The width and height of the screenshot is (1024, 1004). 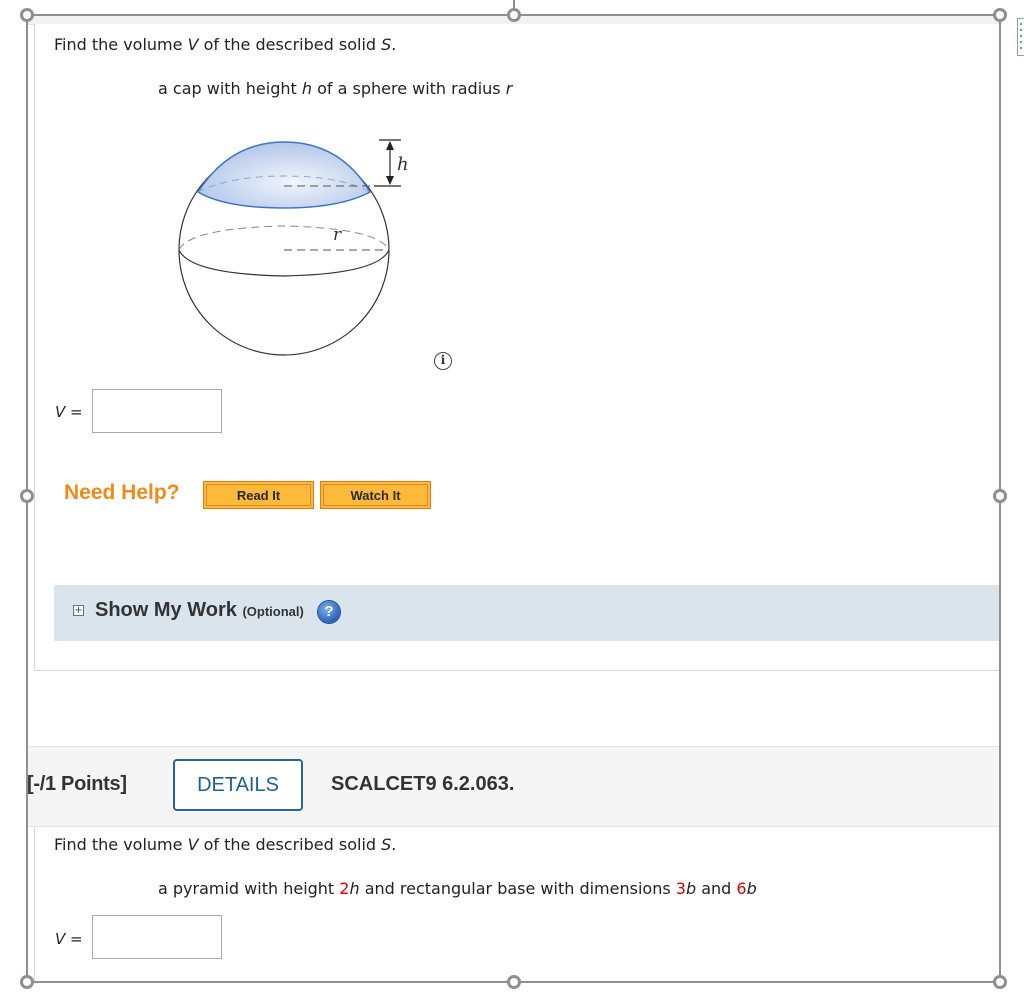 What do you see at coordinates (258, 495) in the screenshot?
I see `read-it-button: Read It` at bounding box center [258, 495].